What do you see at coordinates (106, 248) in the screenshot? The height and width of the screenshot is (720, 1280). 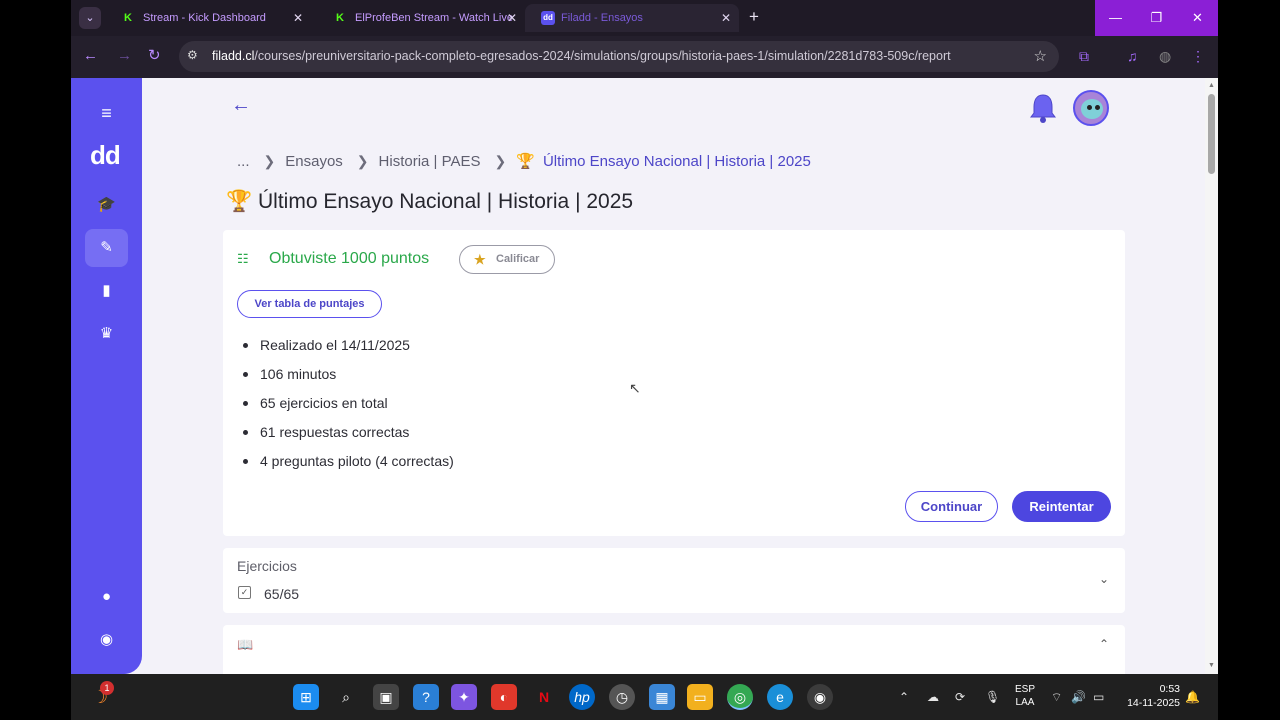 I see `ensayos-pencil-icon: ✎` at bounding box center [106, 248].